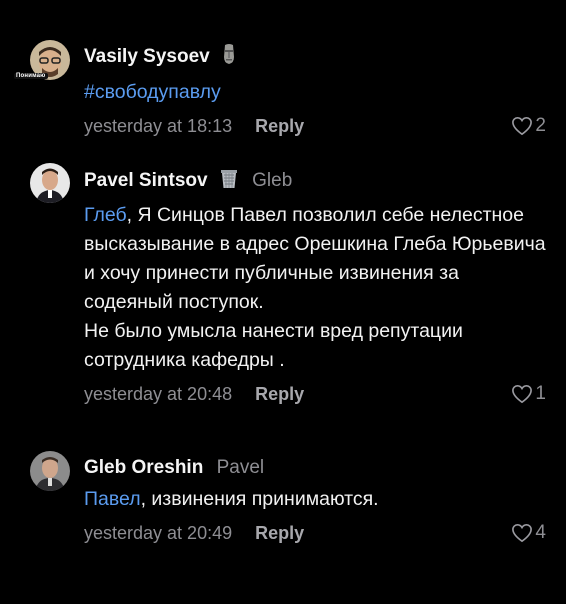 The image size is (566, 604). I want to click on author-name: Gleb Oreshin, so click(143, 467).